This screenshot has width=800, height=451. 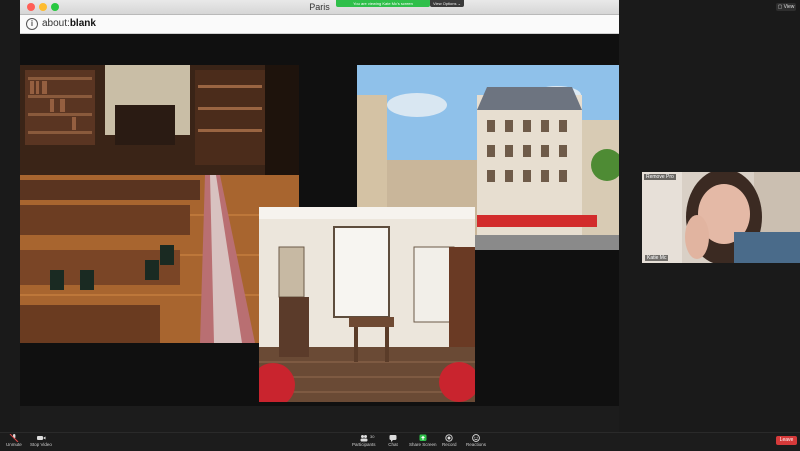 I want to click on participant-video-tile: Remove Pro Katie Mc, so click(x=721, y=217).